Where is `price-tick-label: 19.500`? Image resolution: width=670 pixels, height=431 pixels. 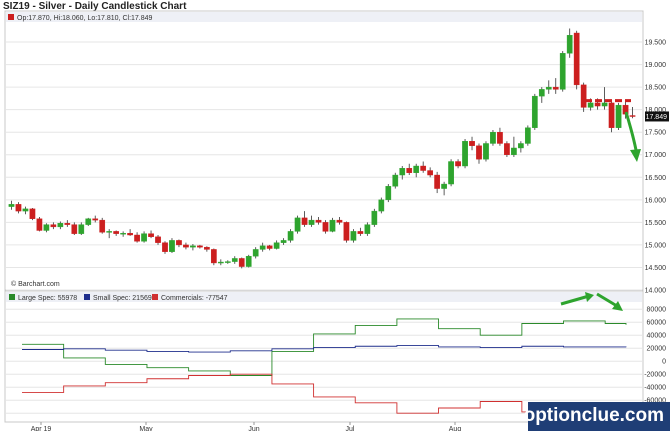
price-tick-label: 19.500 is located at coordinates (656, 43).